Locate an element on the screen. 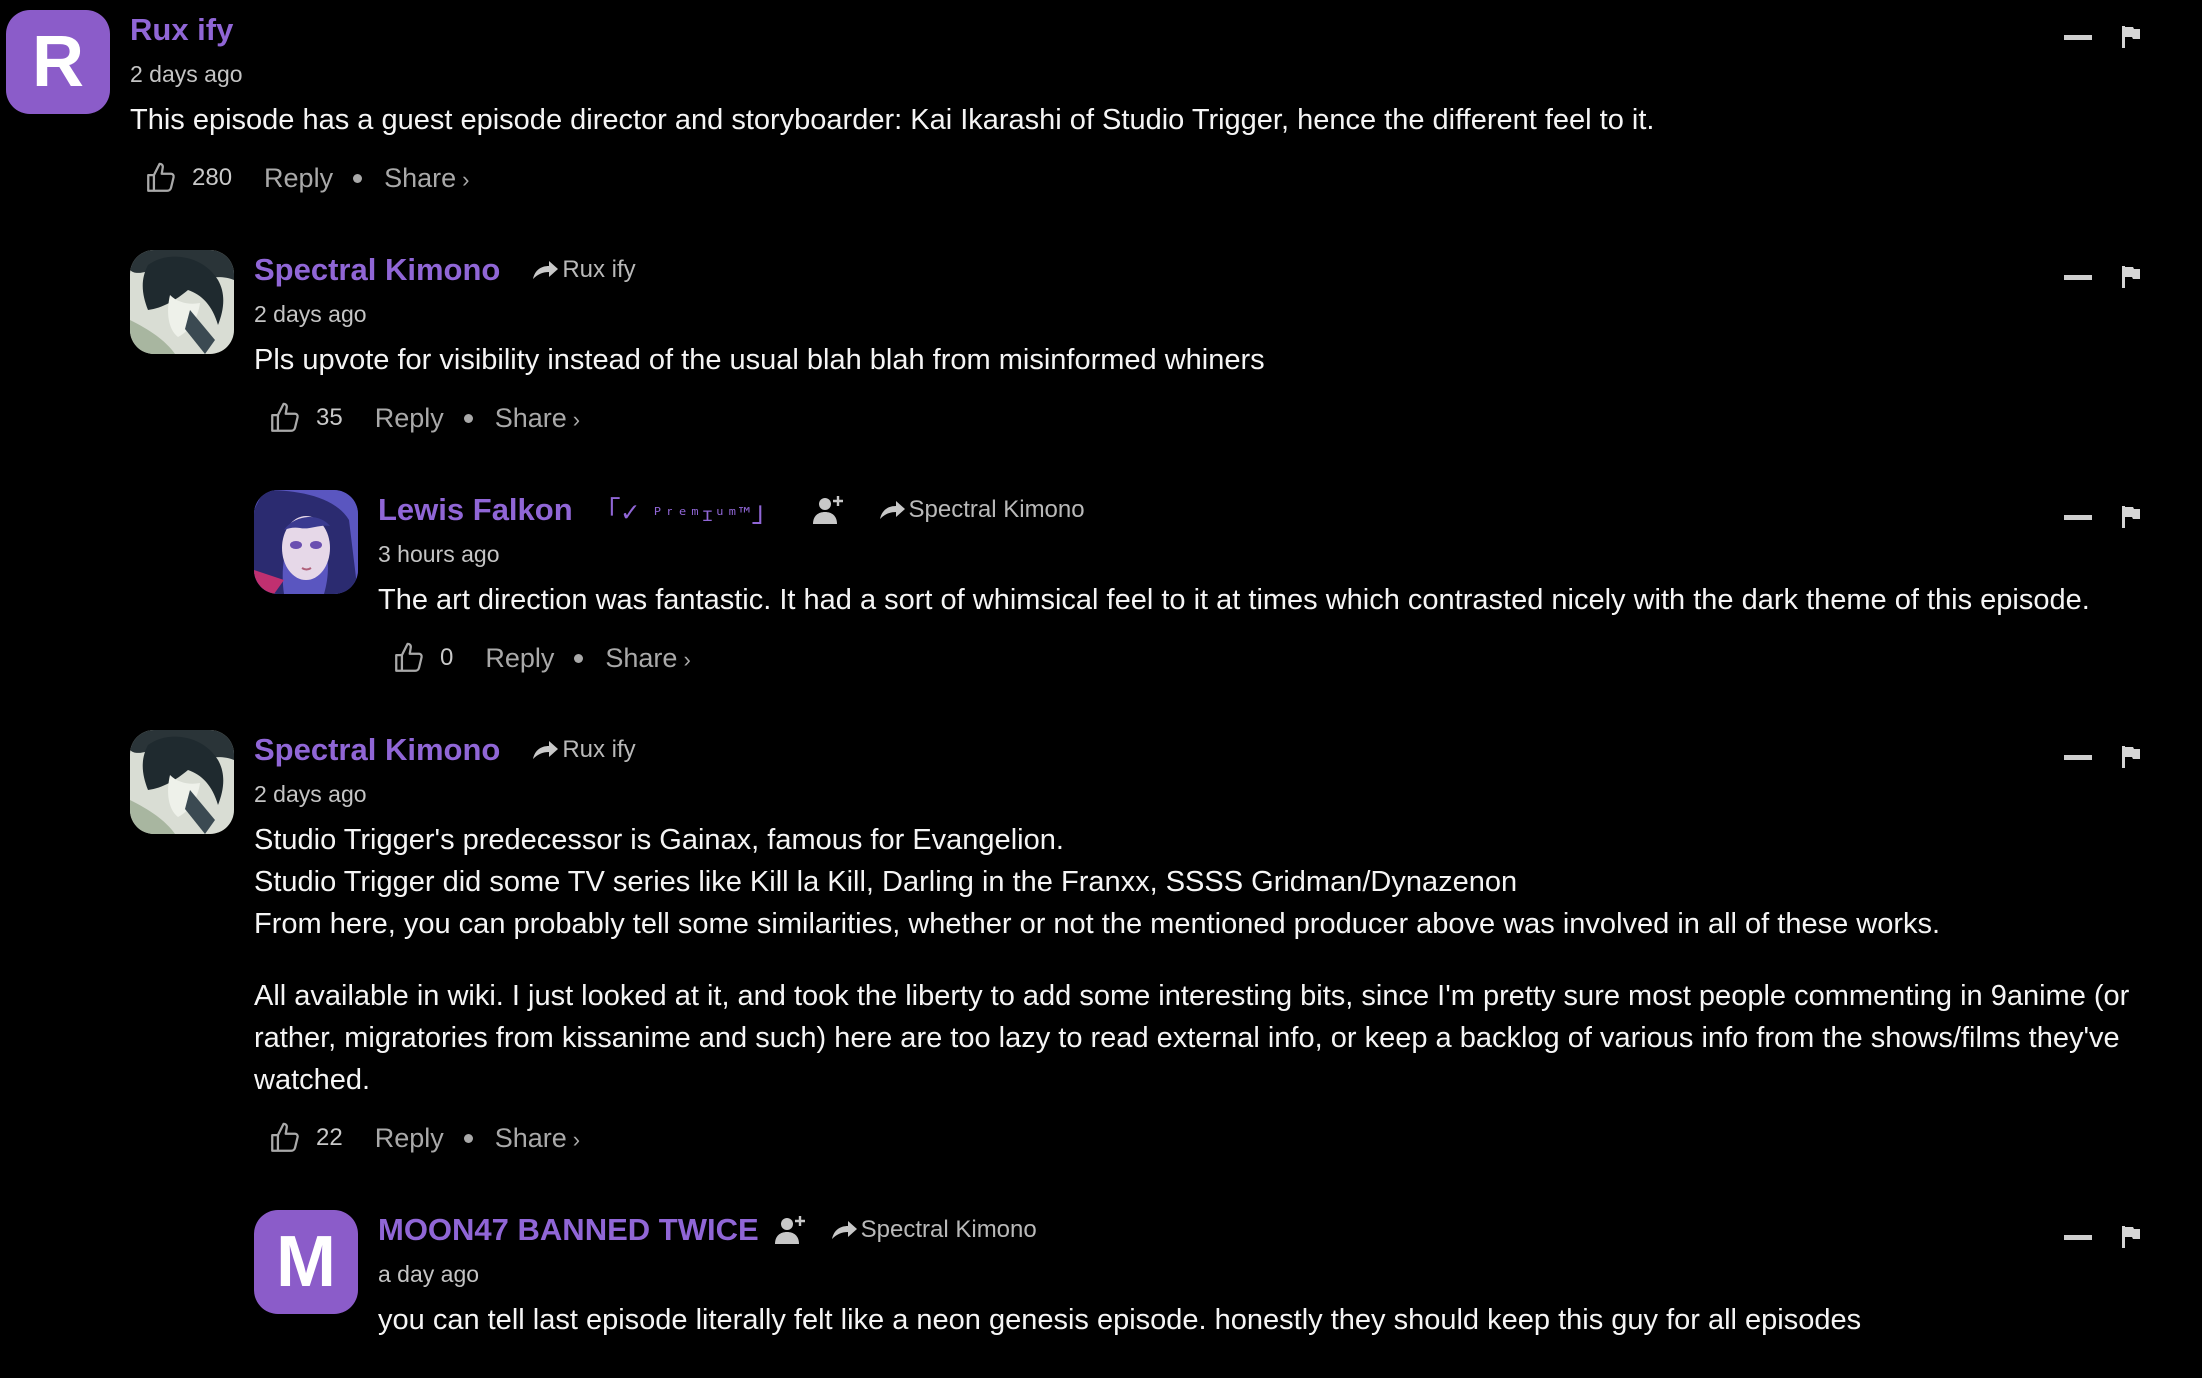 This screenshot has height=1378, width=2202. avatar: M is located at coordinates (306, 1262).